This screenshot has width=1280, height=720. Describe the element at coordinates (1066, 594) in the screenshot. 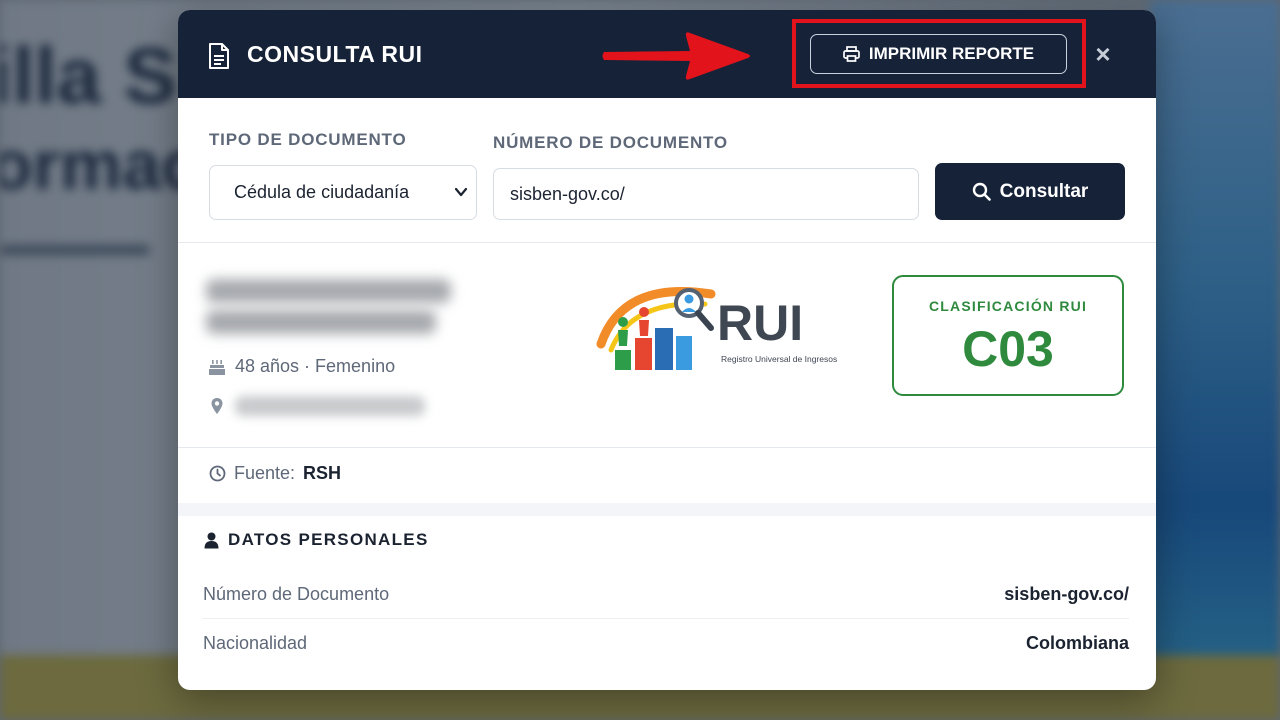

I see `row-value: sisben-gov.co/` at that location.